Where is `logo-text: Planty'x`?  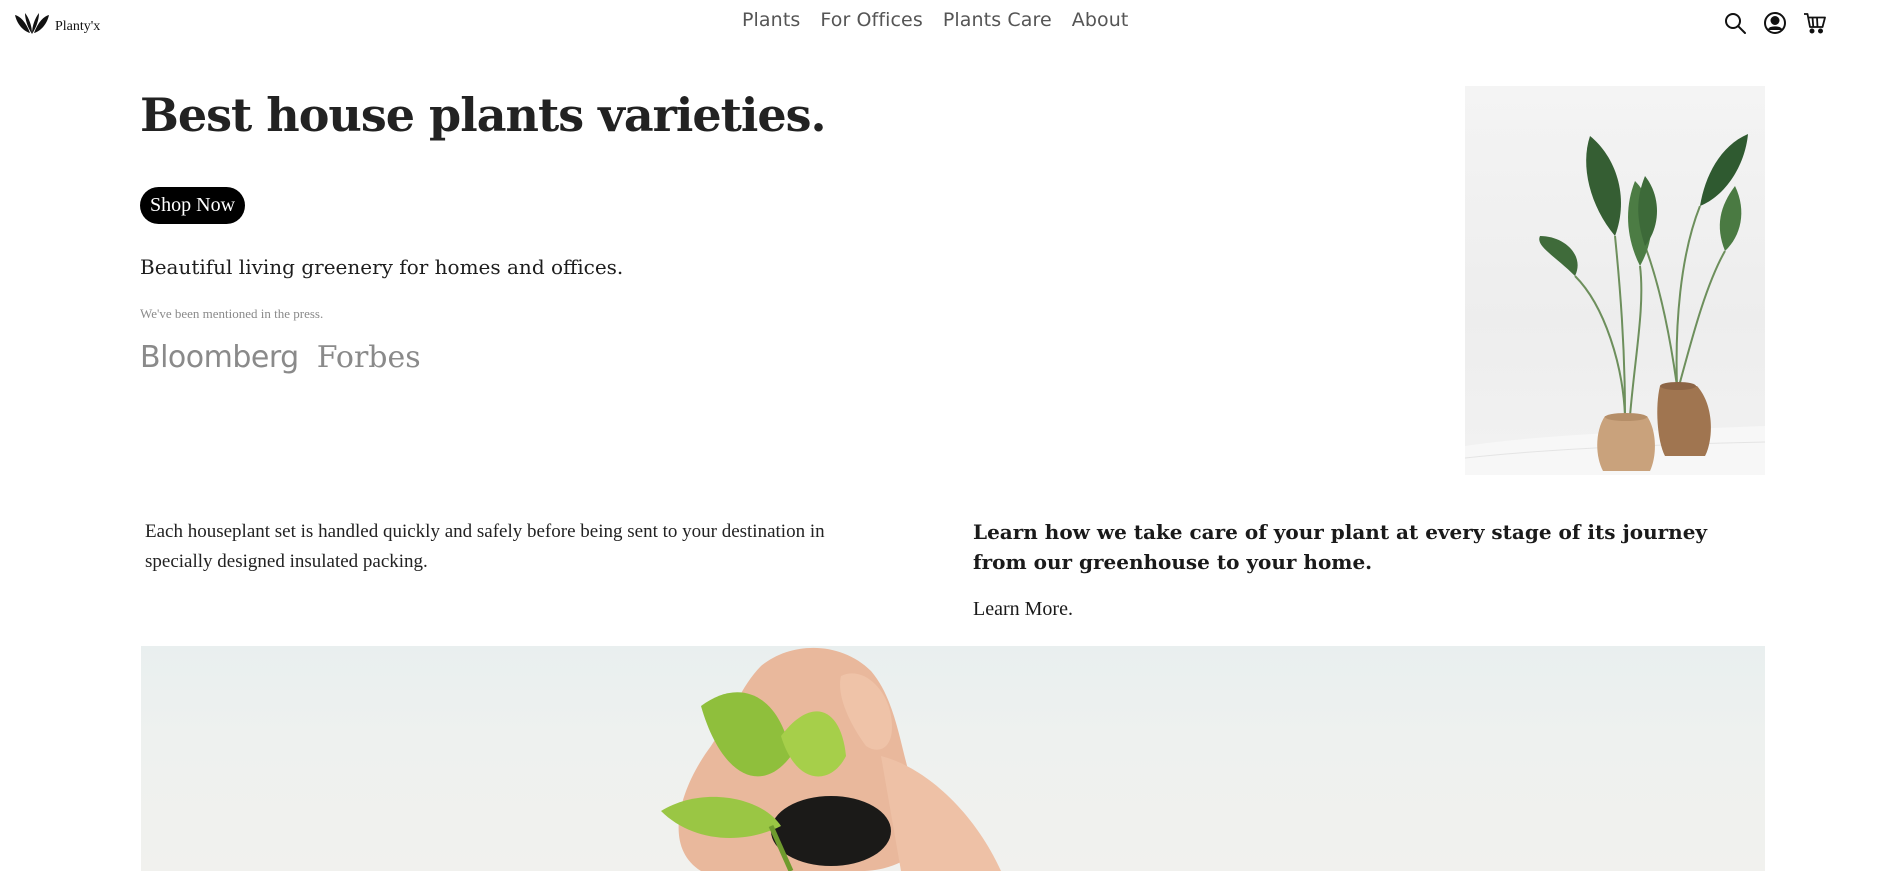
logo-text: Planty'x is located at coordinates (78, 26).